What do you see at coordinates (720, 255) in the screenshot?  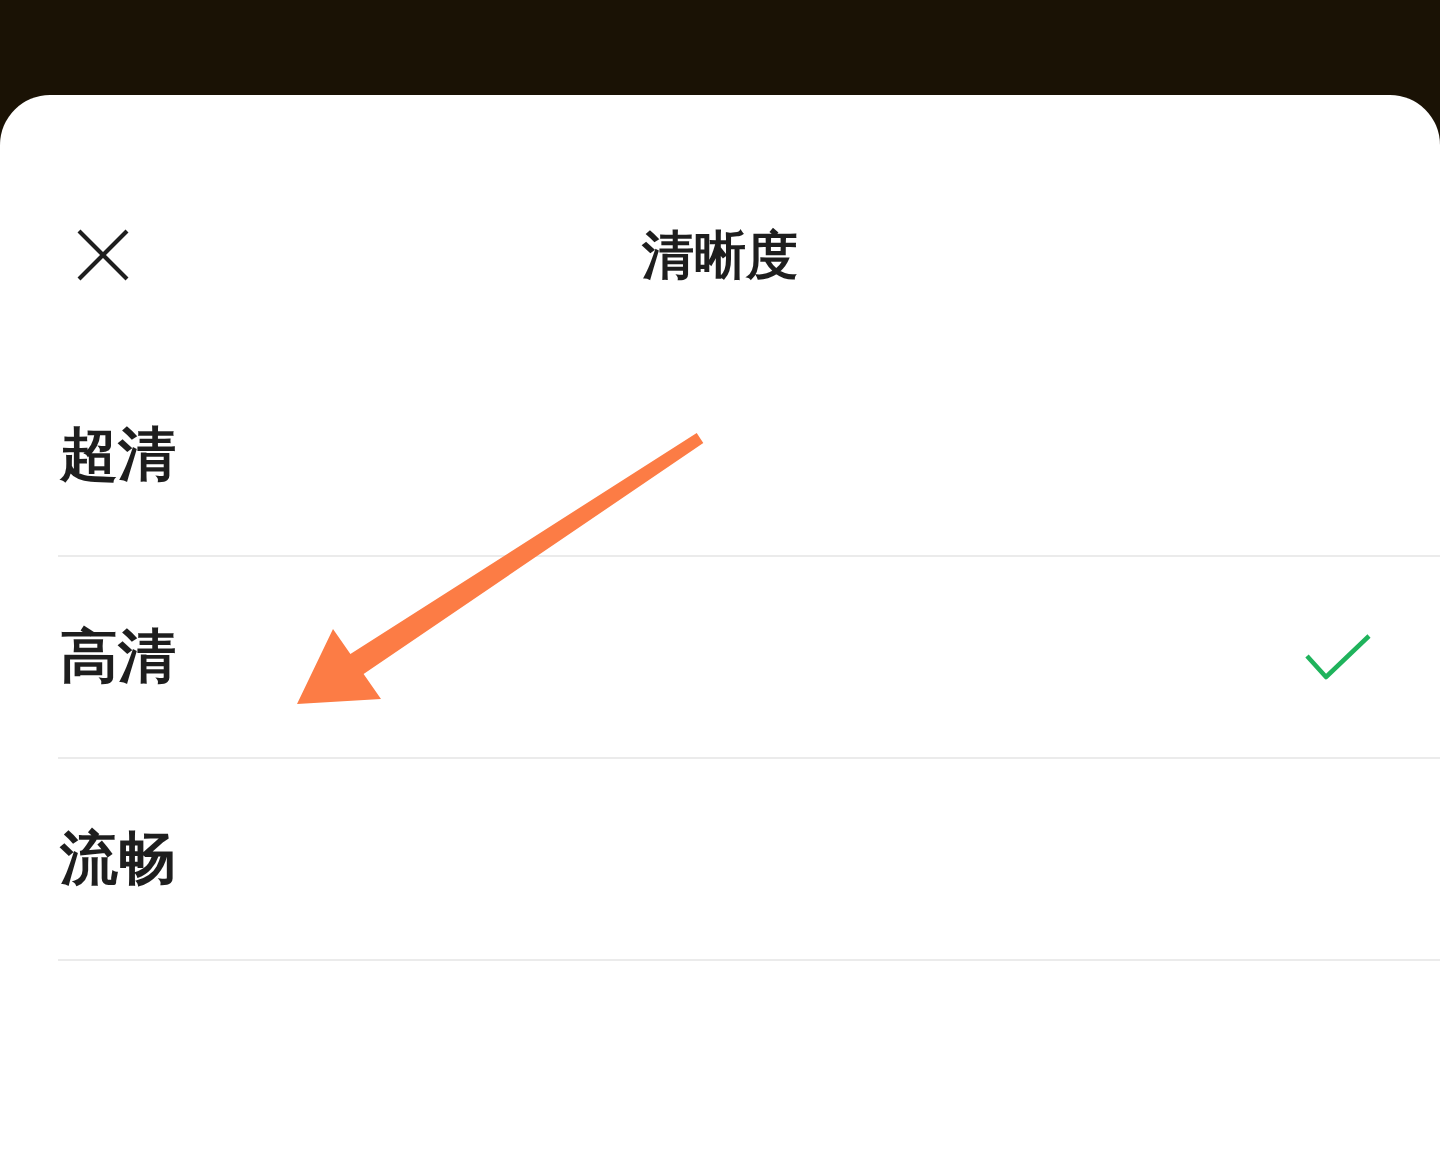 I see `sheet-title: 清晰度` at bounding box center [720, 255].